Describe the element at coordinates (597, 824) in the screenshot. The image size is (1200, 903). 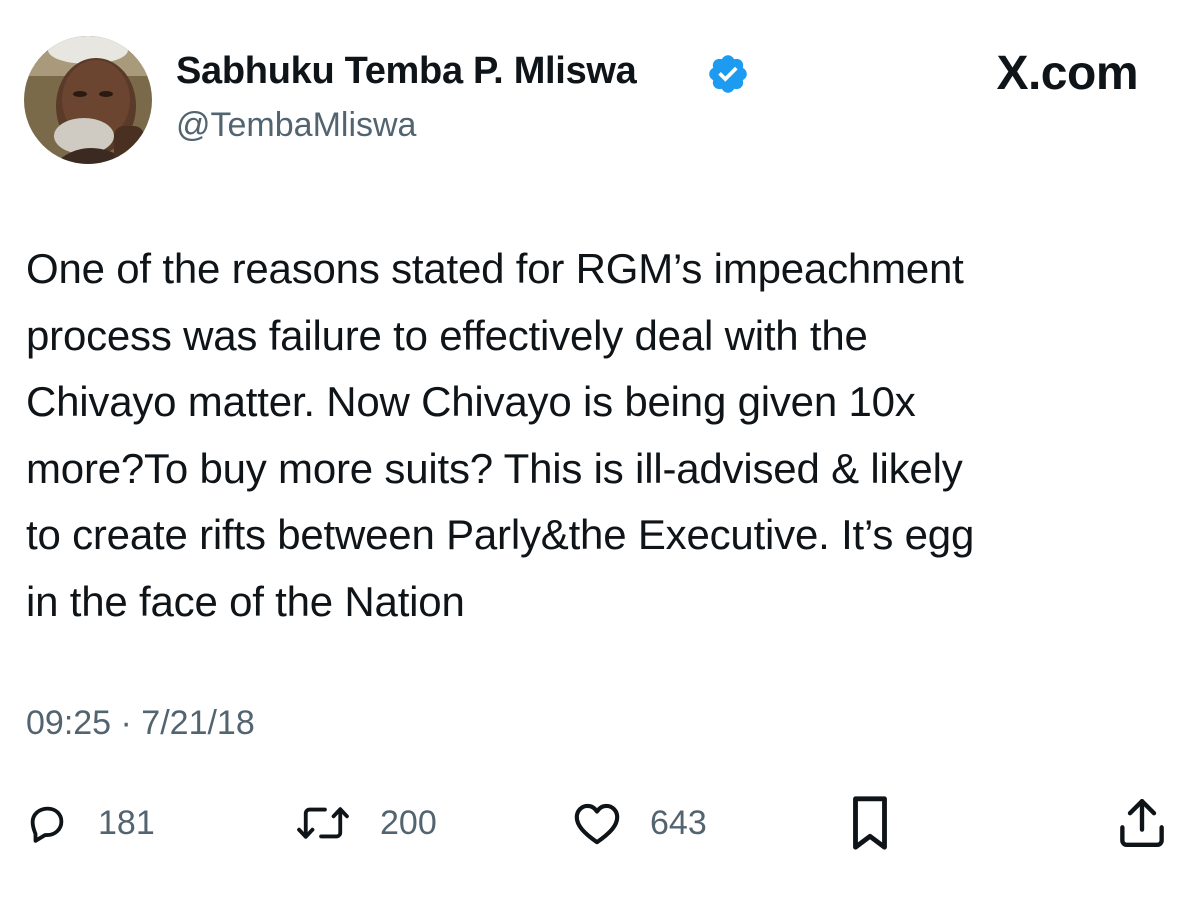
I see `heart-icon` at that location.